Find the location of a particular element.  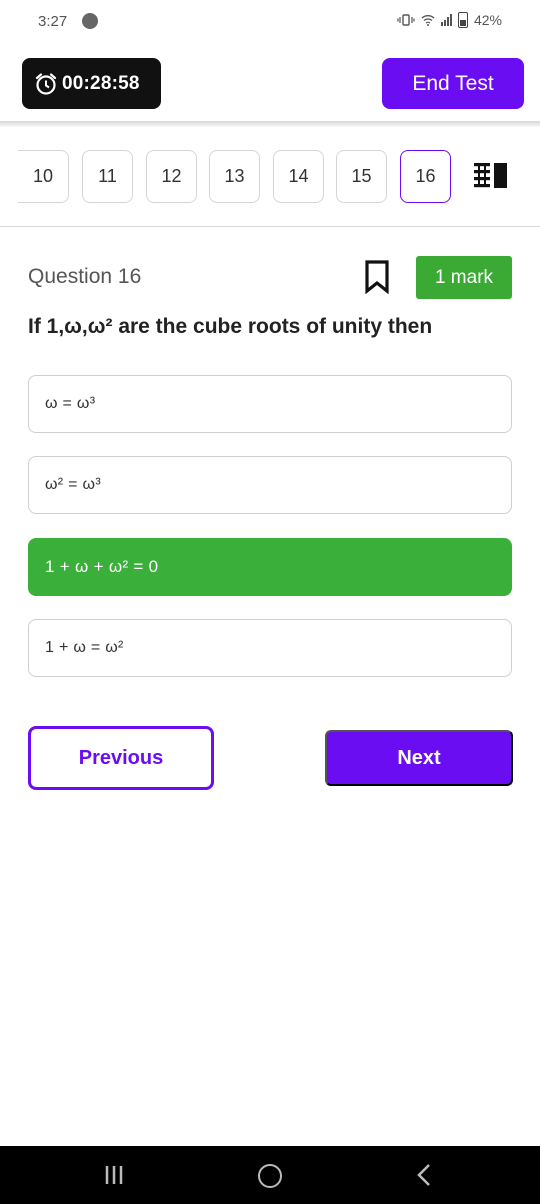

home-icon is located at coordinates (270, 1176).